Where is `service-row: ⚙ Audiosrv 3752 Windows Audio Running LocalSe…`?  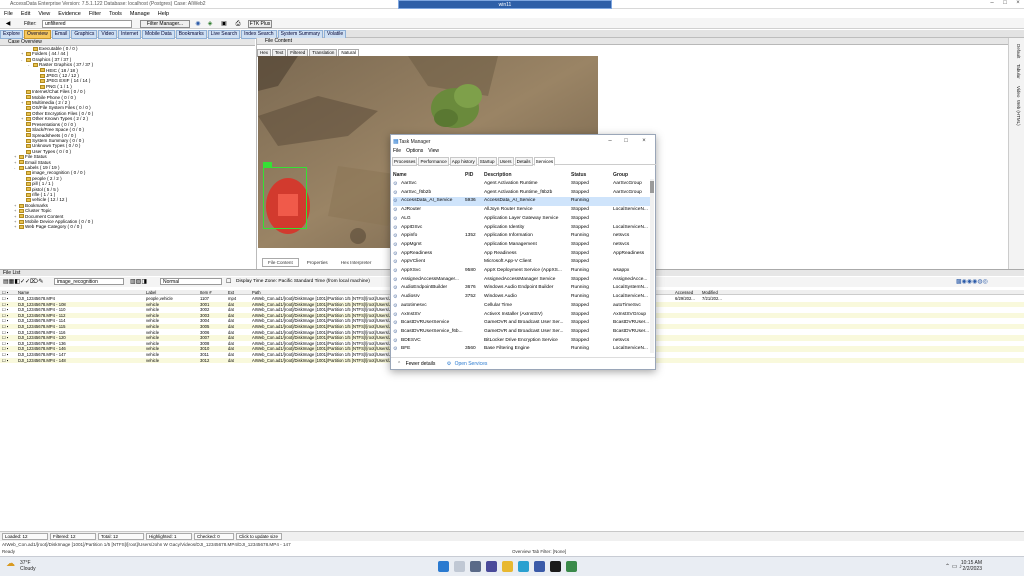 service-row: ⚙ Audiosrv 3752 Windows Audio Running LocalSe… is located at coordinates (522, 297).